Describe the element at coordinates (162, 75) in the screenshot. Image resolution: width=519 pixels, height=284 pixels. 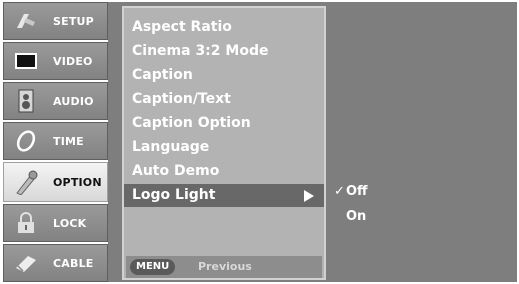
I see `menu-item-caption: Caption` at that location.